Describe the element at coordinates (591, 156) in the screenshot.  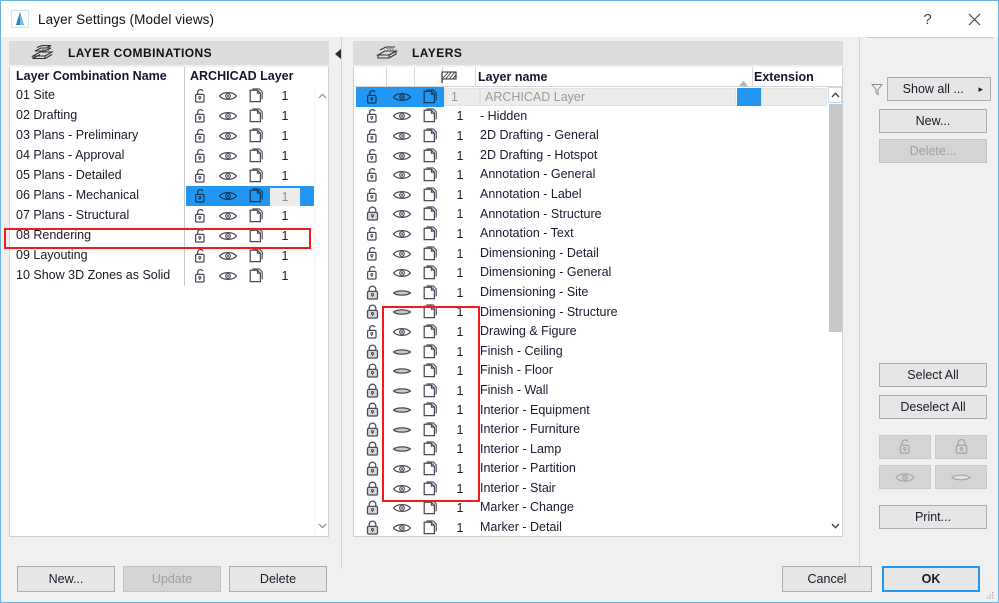
I see `layer-row: 1 2D Drafting - Hotspot` at that location.